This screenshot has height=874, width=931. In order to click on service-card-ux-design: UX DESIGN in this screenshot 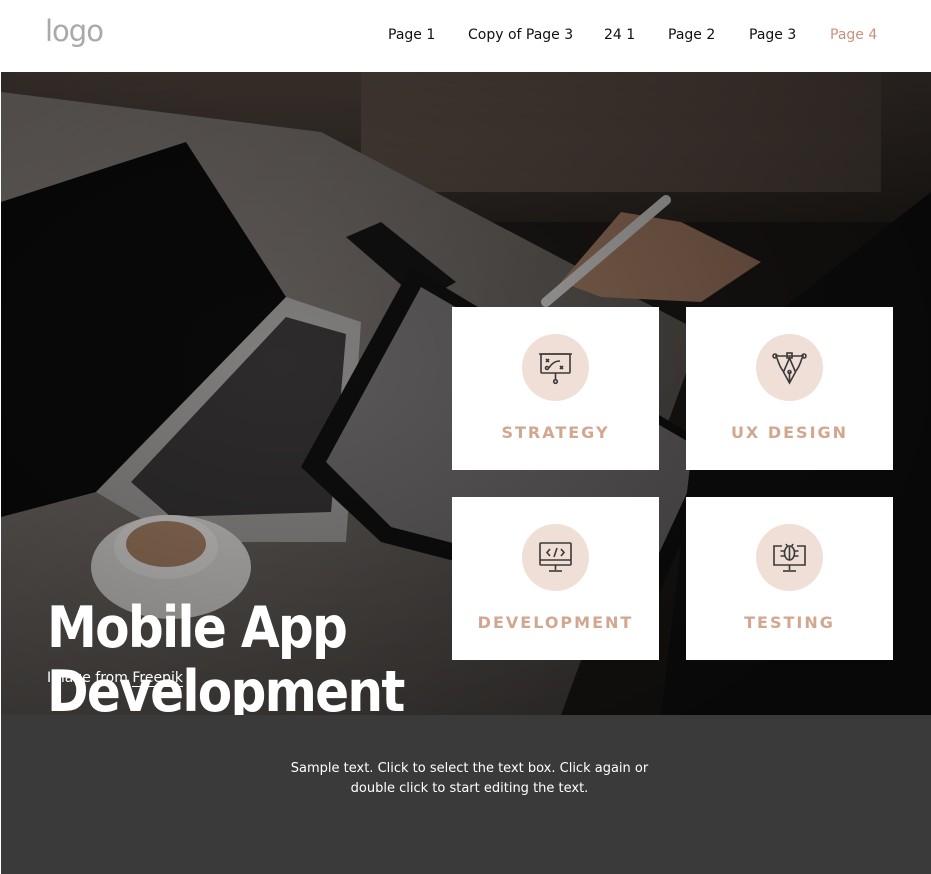, I will do `click(789, 388)`.